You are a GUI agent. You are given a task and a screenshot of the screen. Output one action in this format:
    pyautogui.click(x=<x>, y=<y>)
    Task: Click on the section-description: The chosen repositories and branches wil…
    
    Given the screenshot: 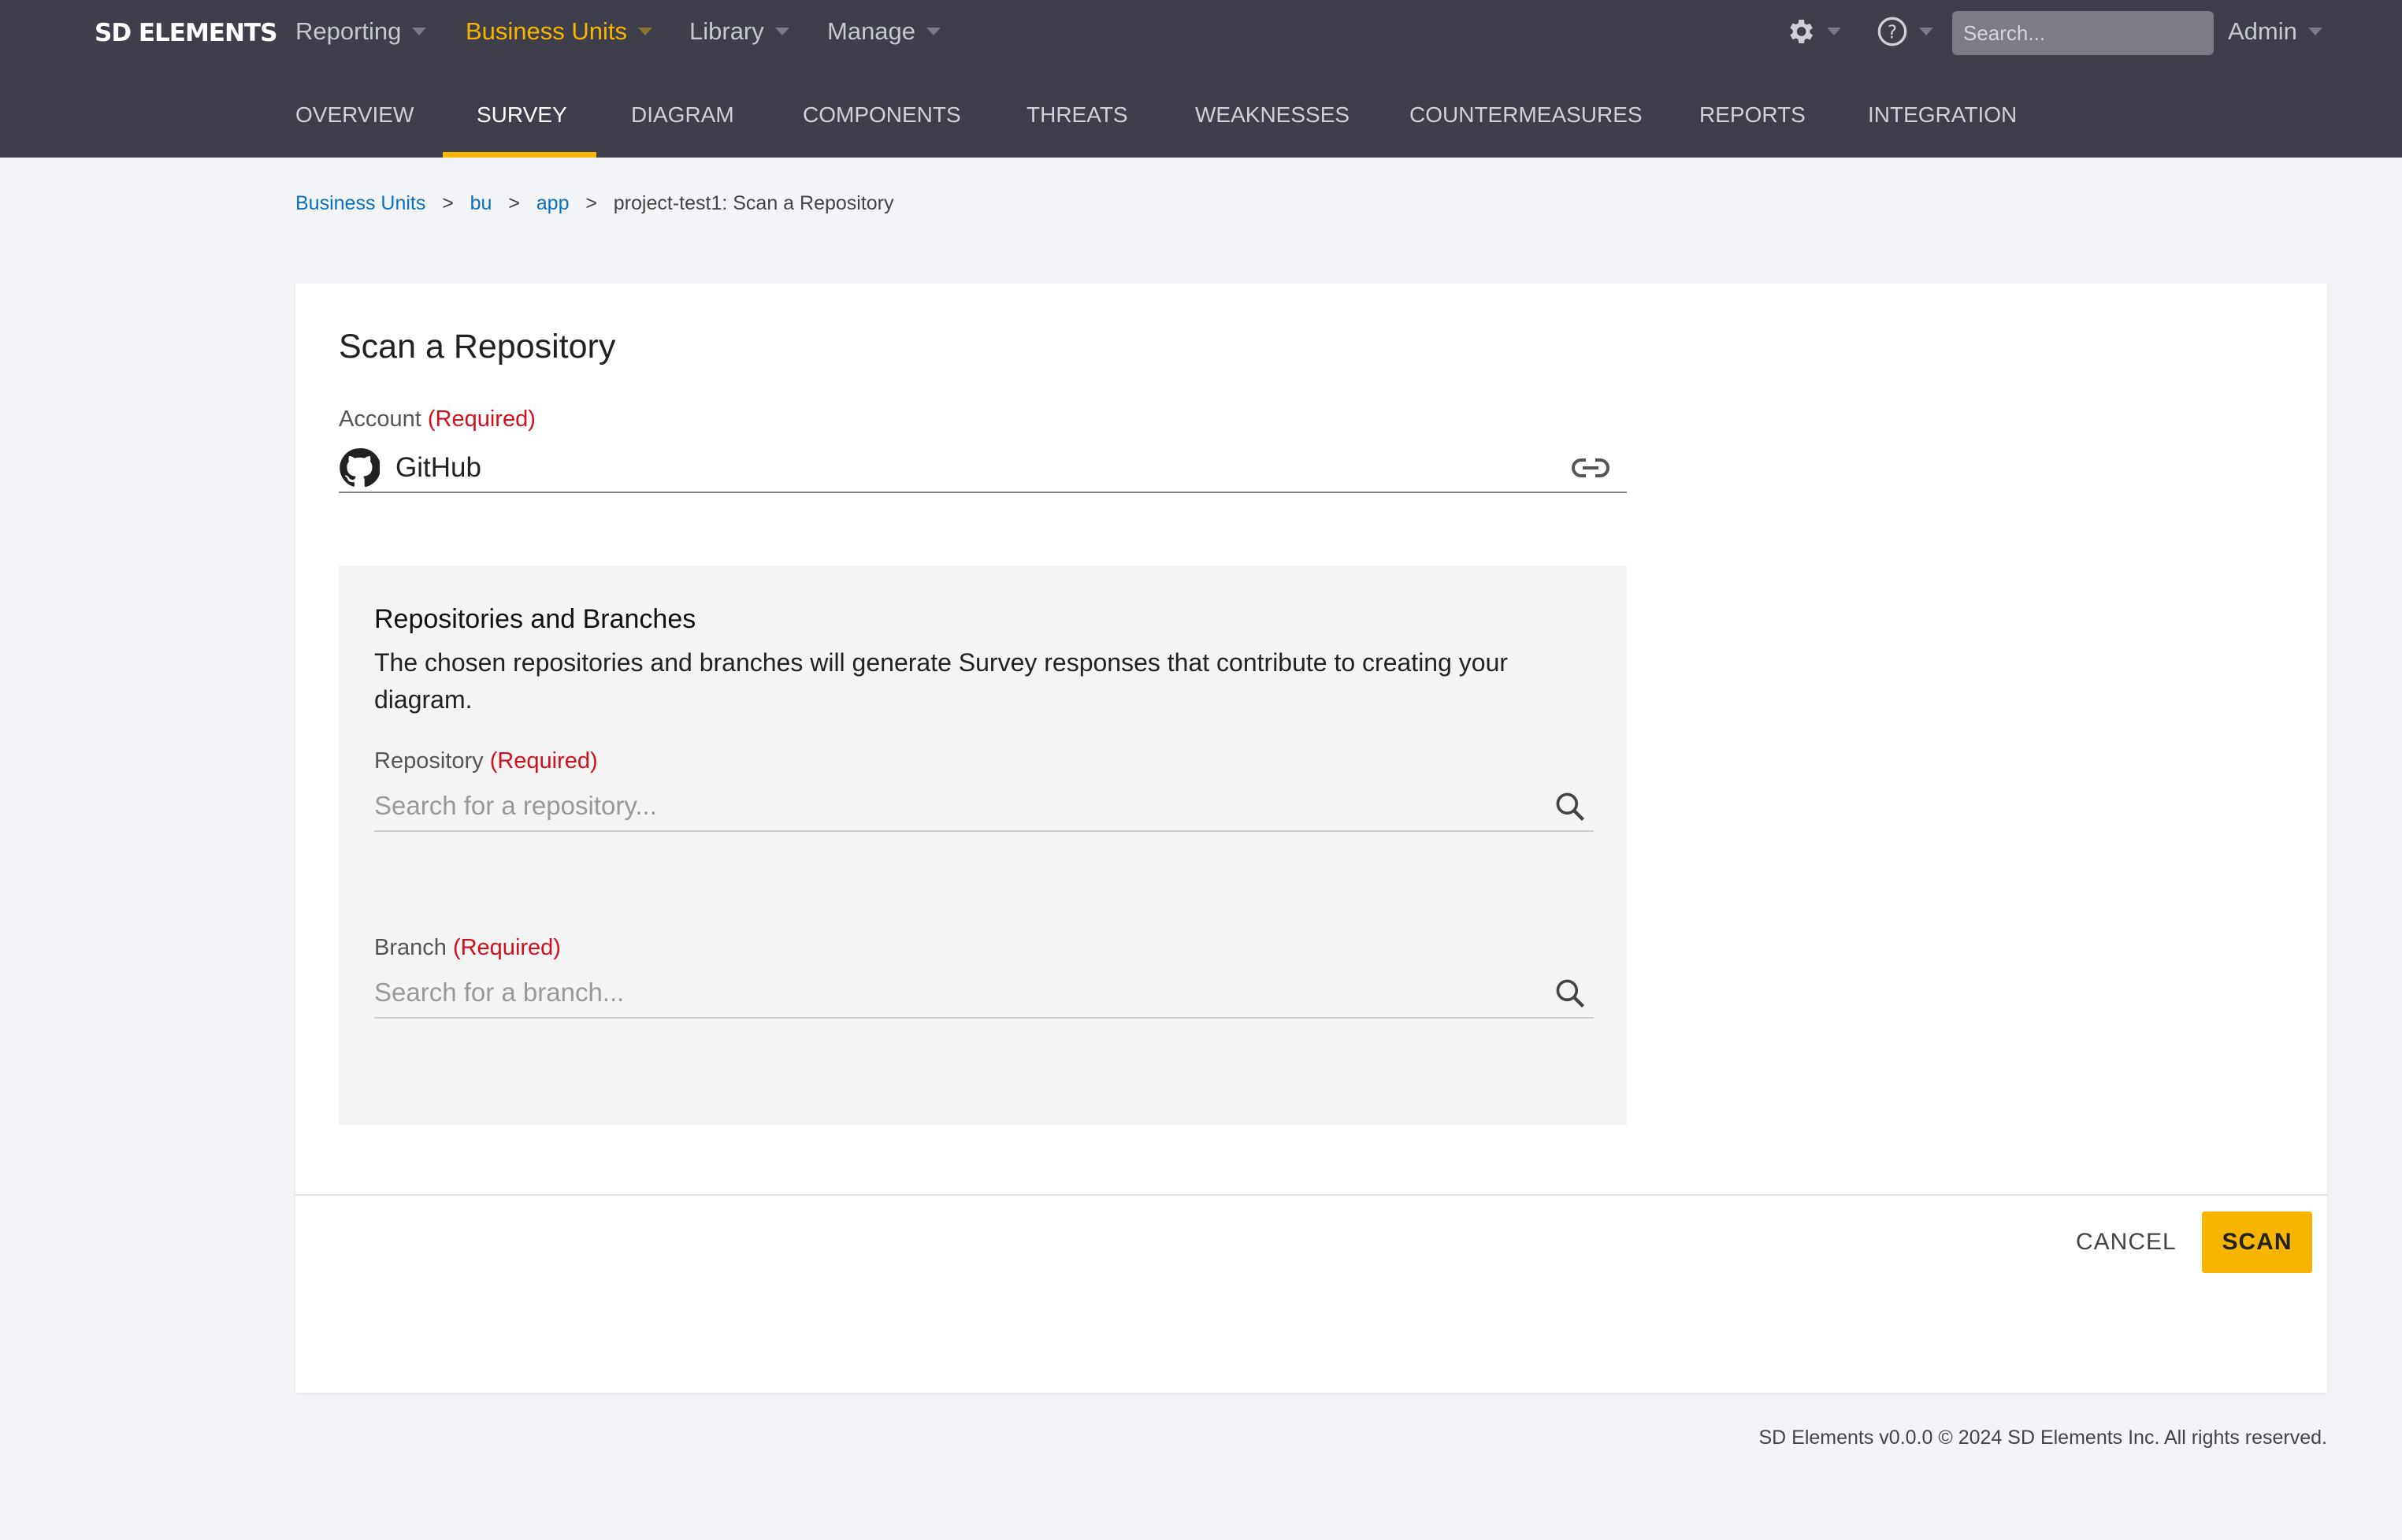 What is the action you would take?
    pyautogui.click(x=941, y=681)
    